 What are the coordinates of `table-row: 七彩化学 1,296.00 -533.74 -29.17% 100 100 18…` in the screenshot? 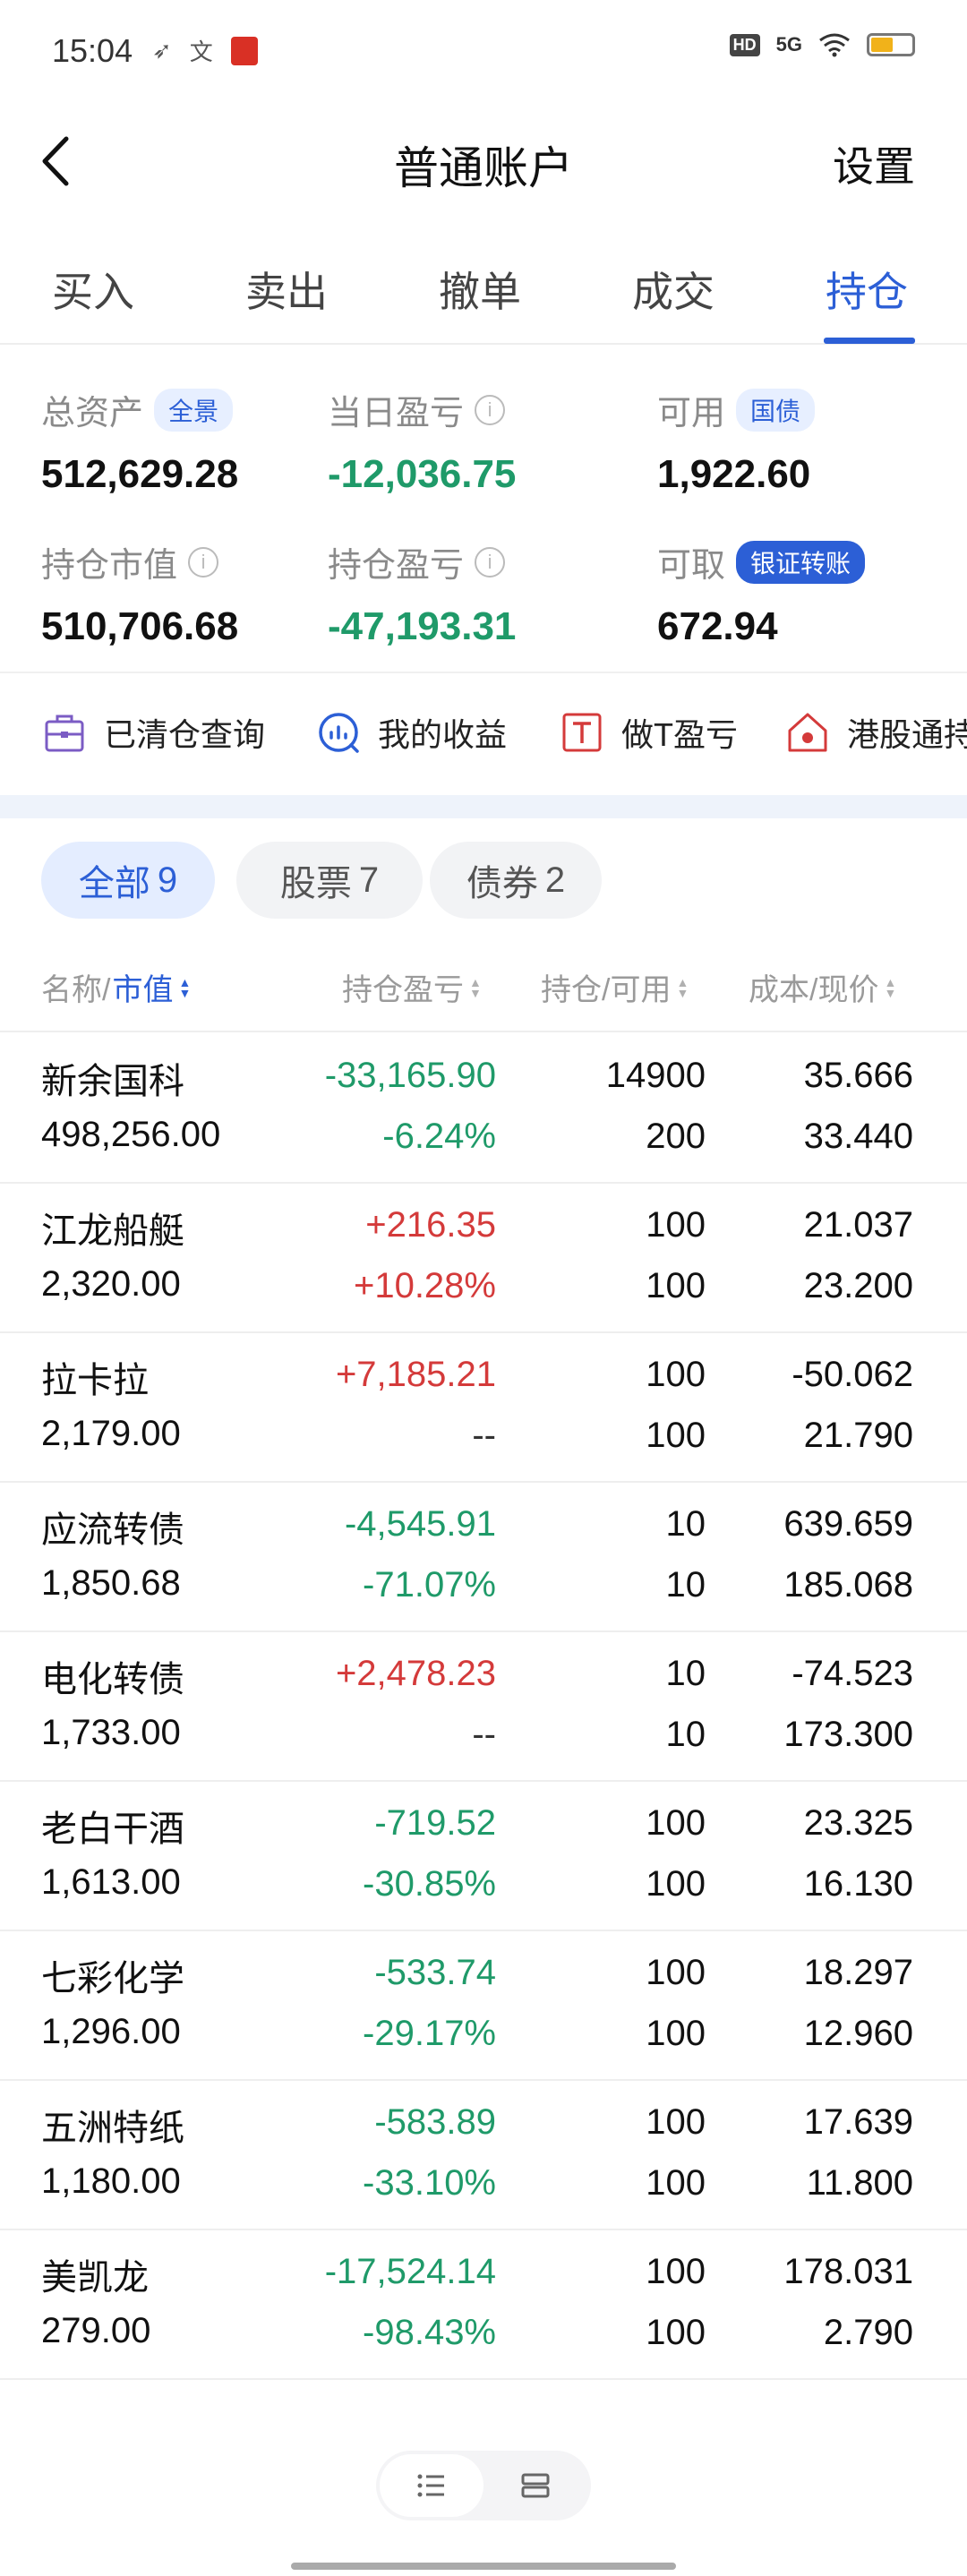 It's located at (483, 2006).